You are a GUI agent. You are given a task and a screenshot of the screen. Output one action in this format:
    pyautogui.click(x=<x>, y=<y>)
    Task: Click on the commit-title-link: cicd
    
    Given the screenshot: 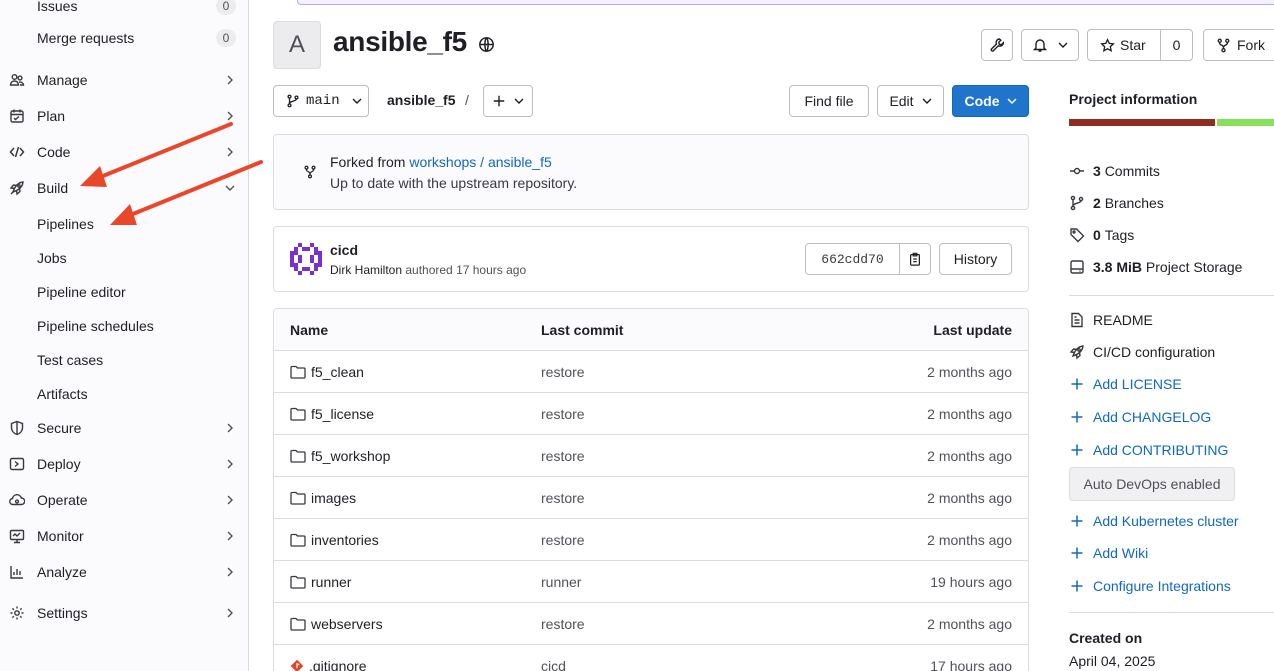 What is the action you would take?
    pyautogui.click(x=344, y=250)
    